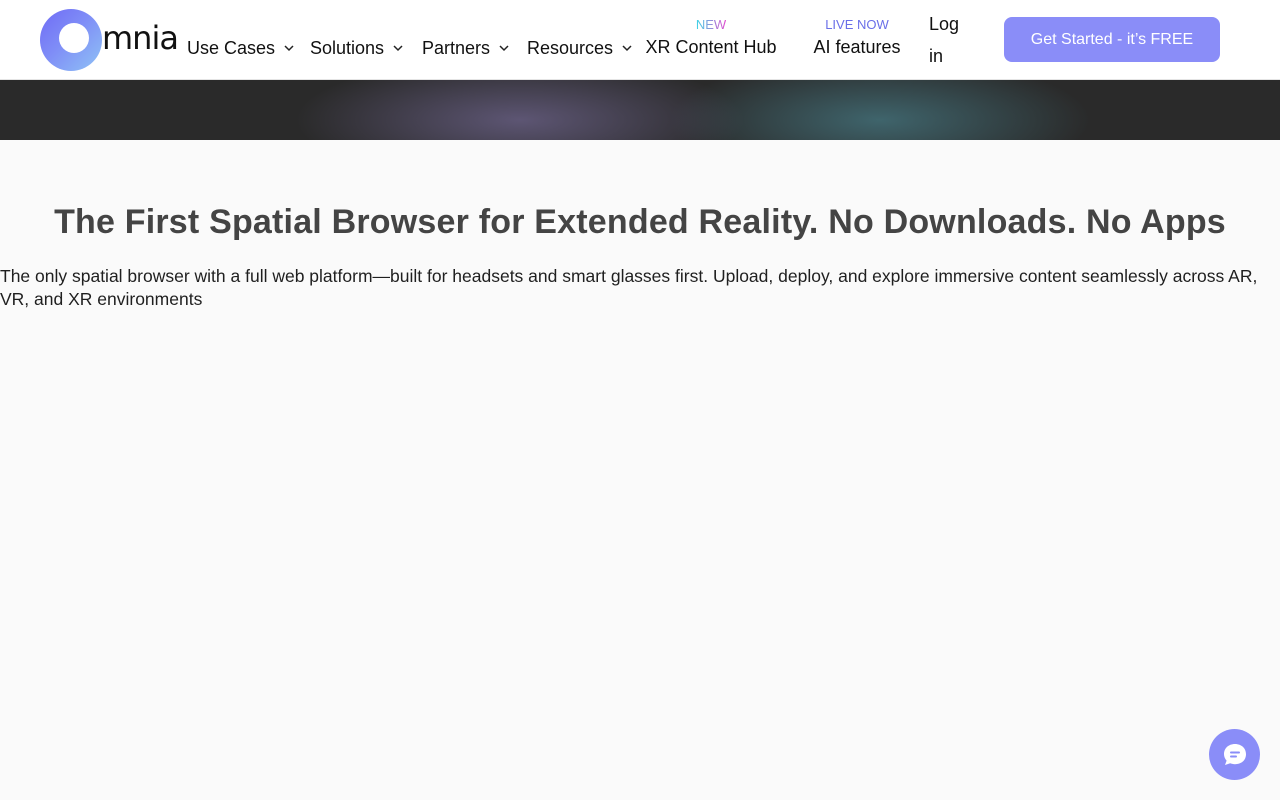  I want to click on nav-use-cases-label: Use Cases, so click(231, 47).